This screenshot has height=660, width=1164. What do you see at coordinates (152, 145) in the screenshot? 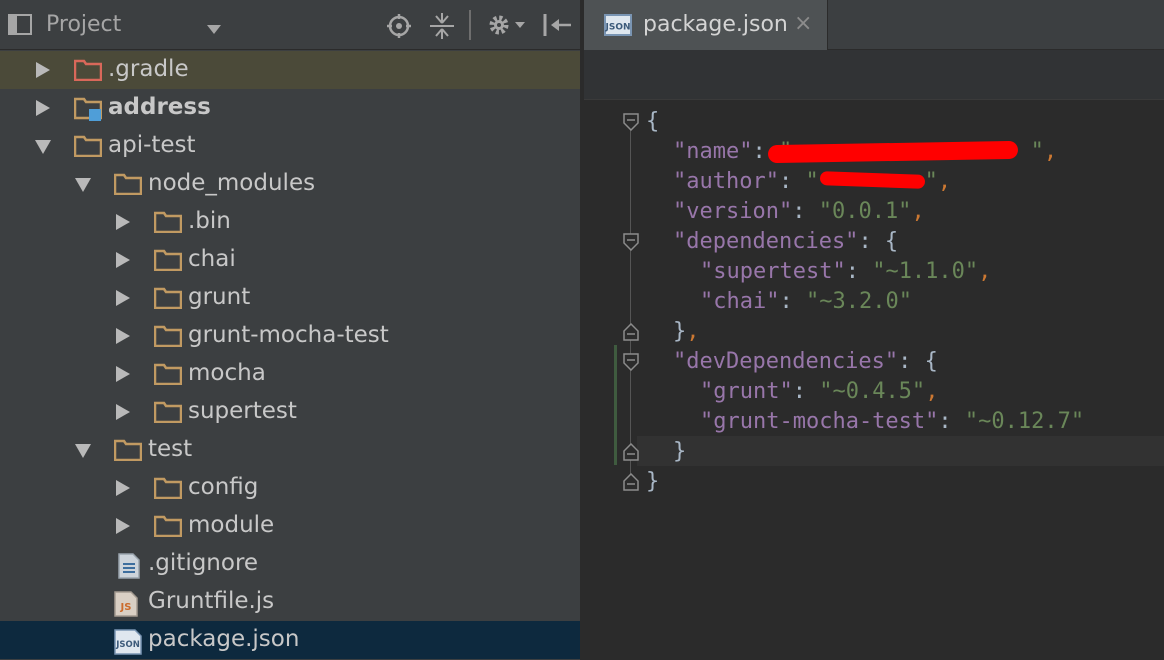
I see `tree-item-label: api-test` at bounding box center [152, 145].